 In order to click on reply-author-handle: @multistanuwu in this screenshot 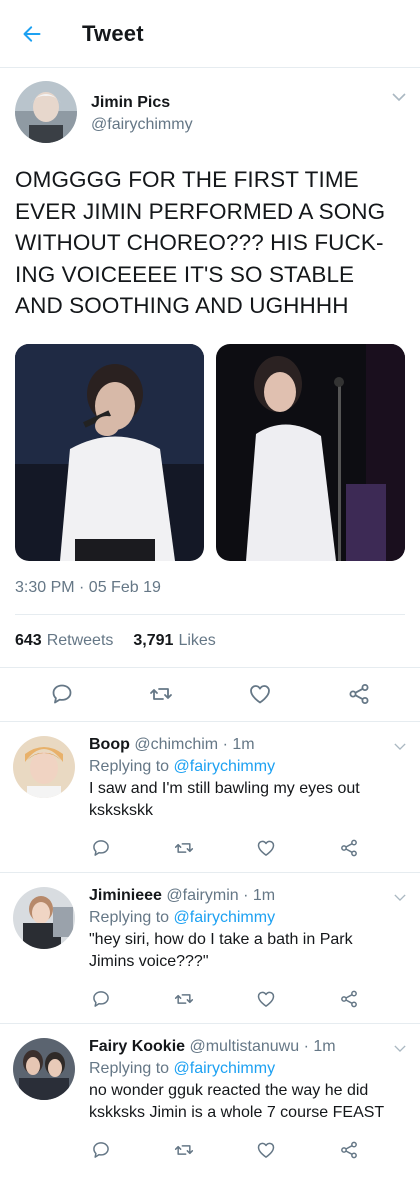, I will do `click(244, 1046)`.